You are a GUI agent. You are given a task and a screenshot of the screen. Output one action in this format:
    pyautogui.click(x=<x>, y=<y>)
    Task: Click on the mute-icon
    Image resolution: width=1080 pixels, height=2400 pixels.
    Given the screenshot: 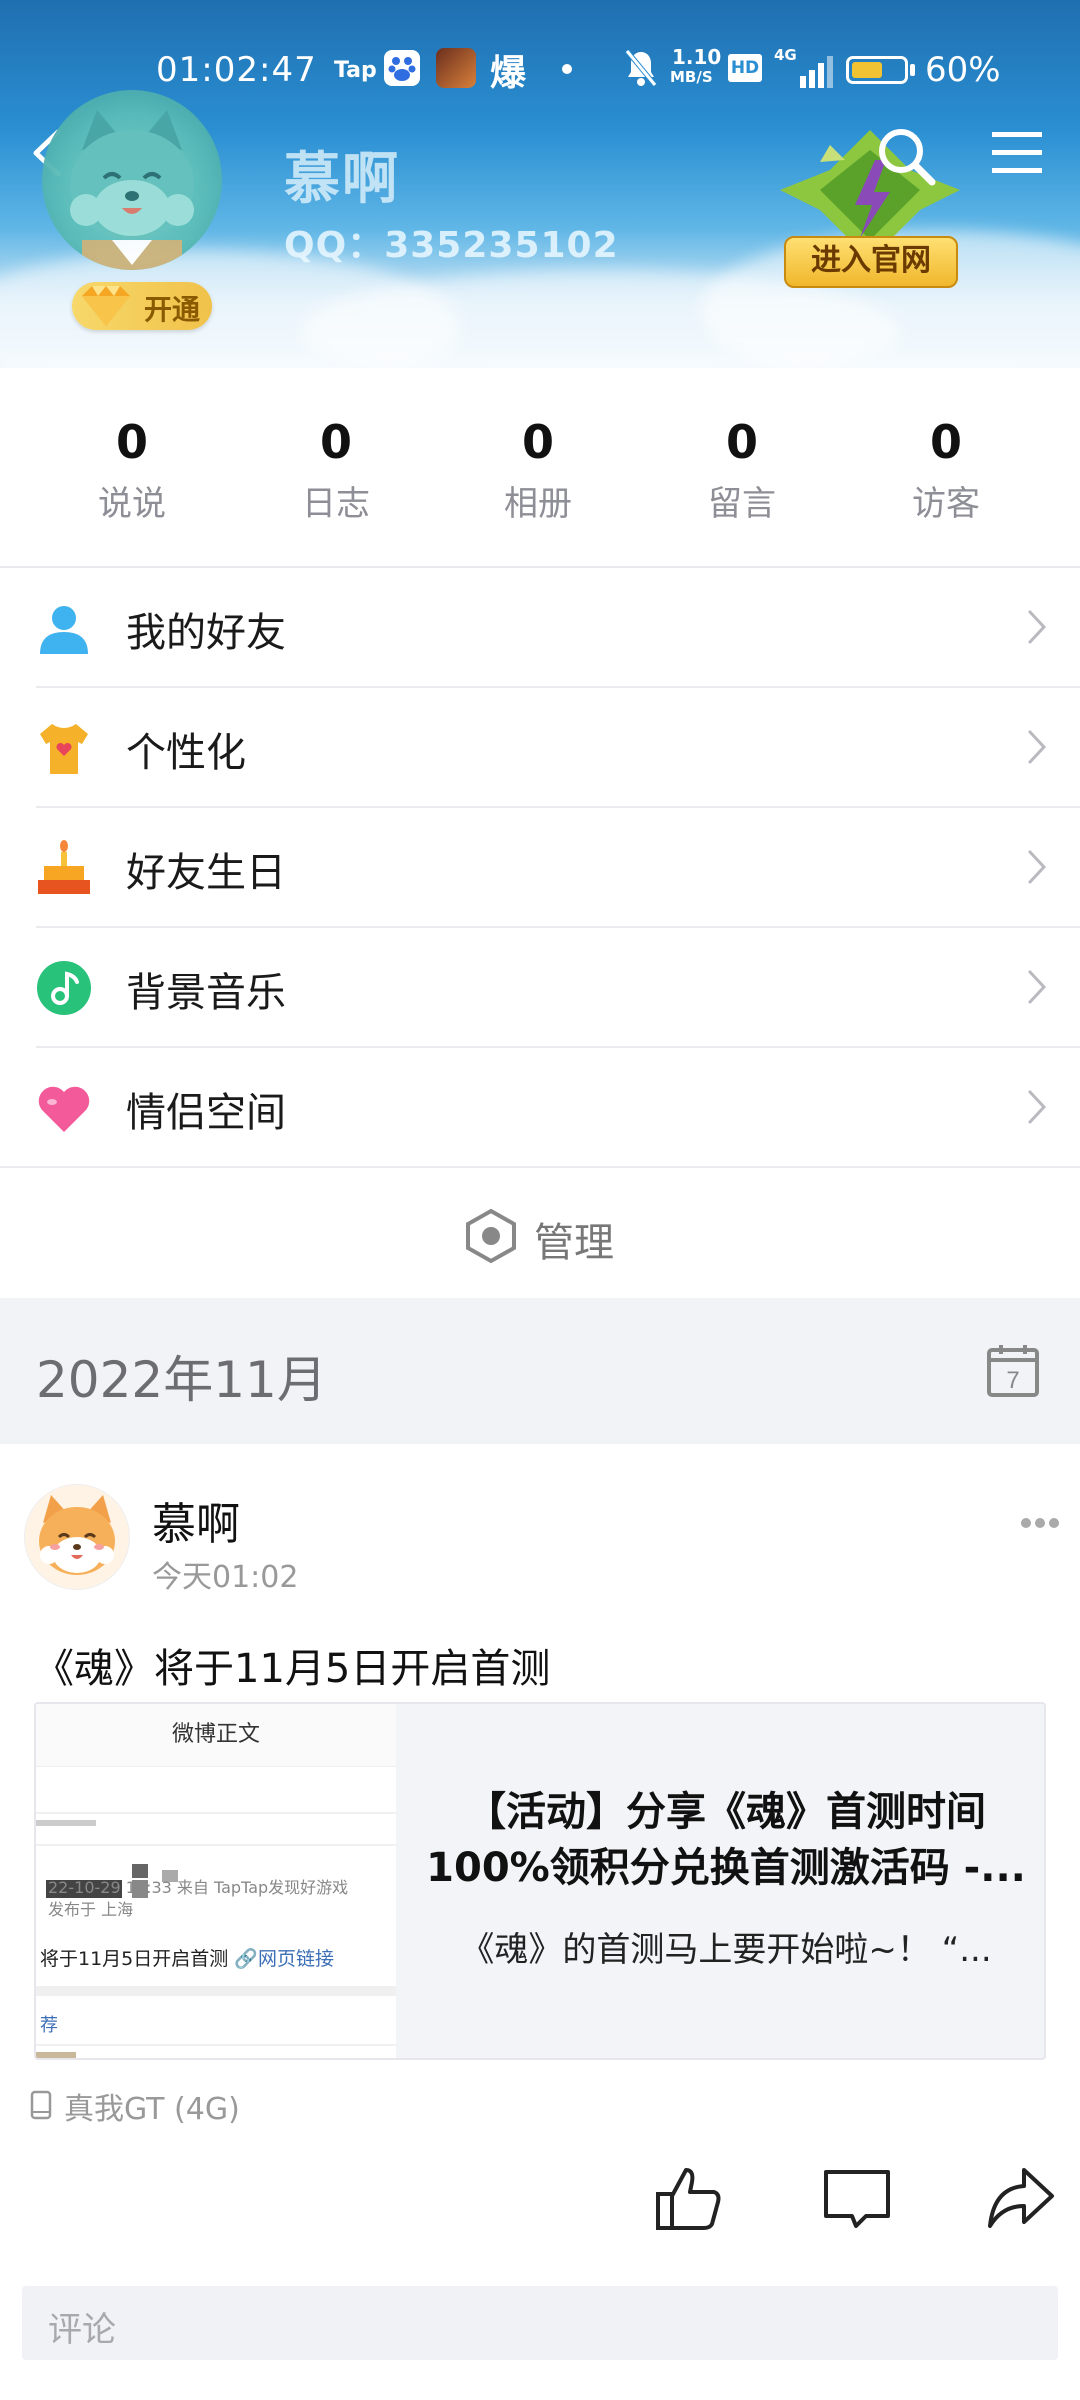 What is the action you would take?
    pyautogui.click(x=641, y=70)
    